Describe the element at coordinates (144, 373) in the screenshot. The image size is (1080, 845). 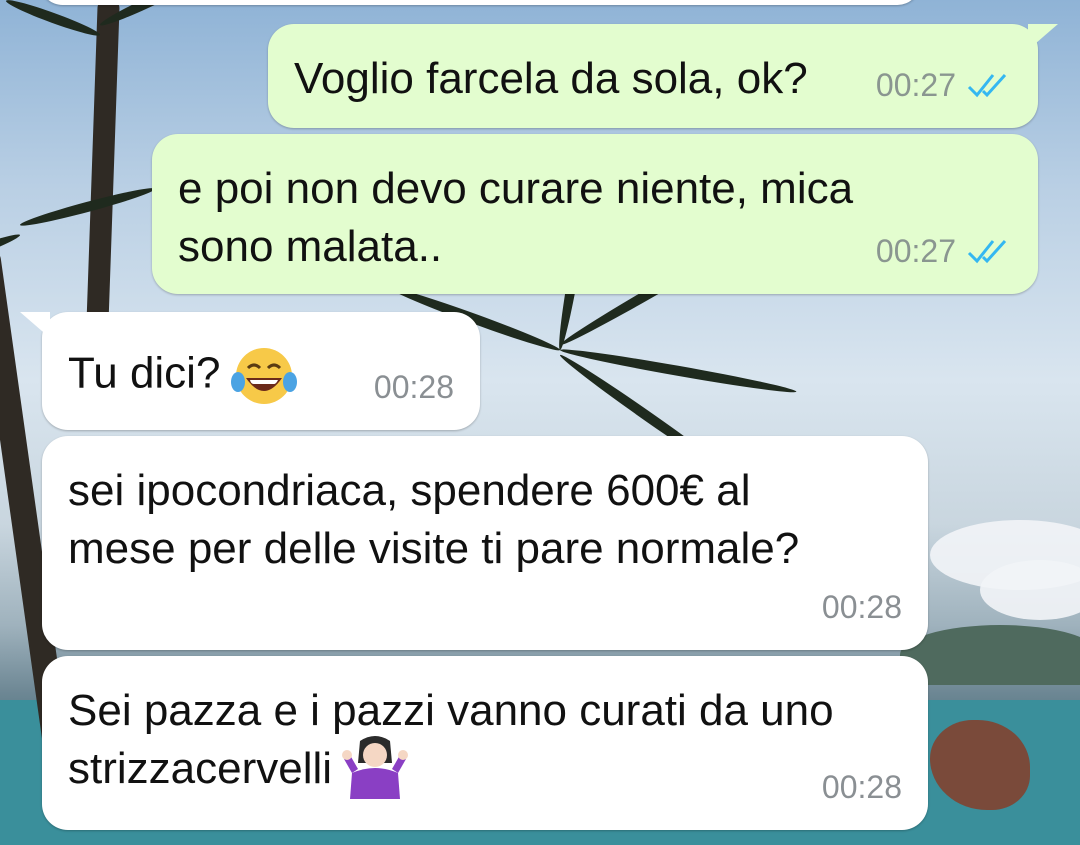
I see `message-text: Tu dici?` at that location.